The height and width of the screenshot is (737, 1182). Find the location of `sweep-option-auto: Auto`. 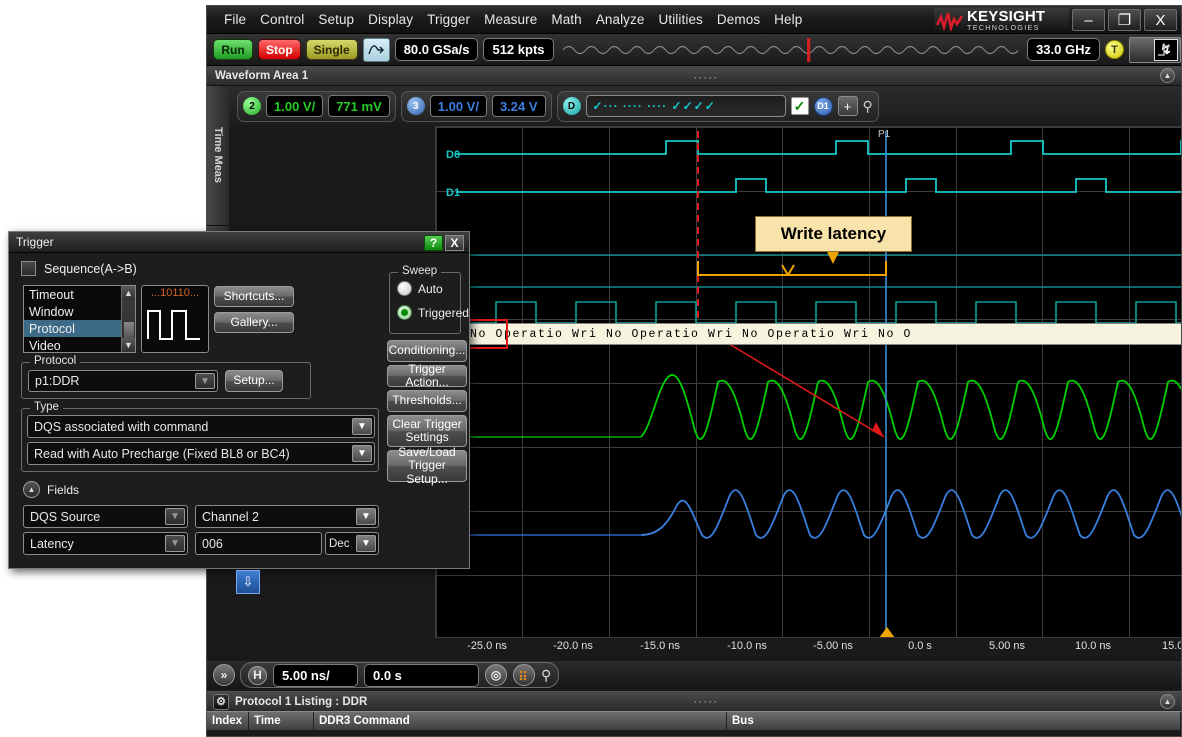

sweep-option-auto: Auto is located at coordinates (420, 288).